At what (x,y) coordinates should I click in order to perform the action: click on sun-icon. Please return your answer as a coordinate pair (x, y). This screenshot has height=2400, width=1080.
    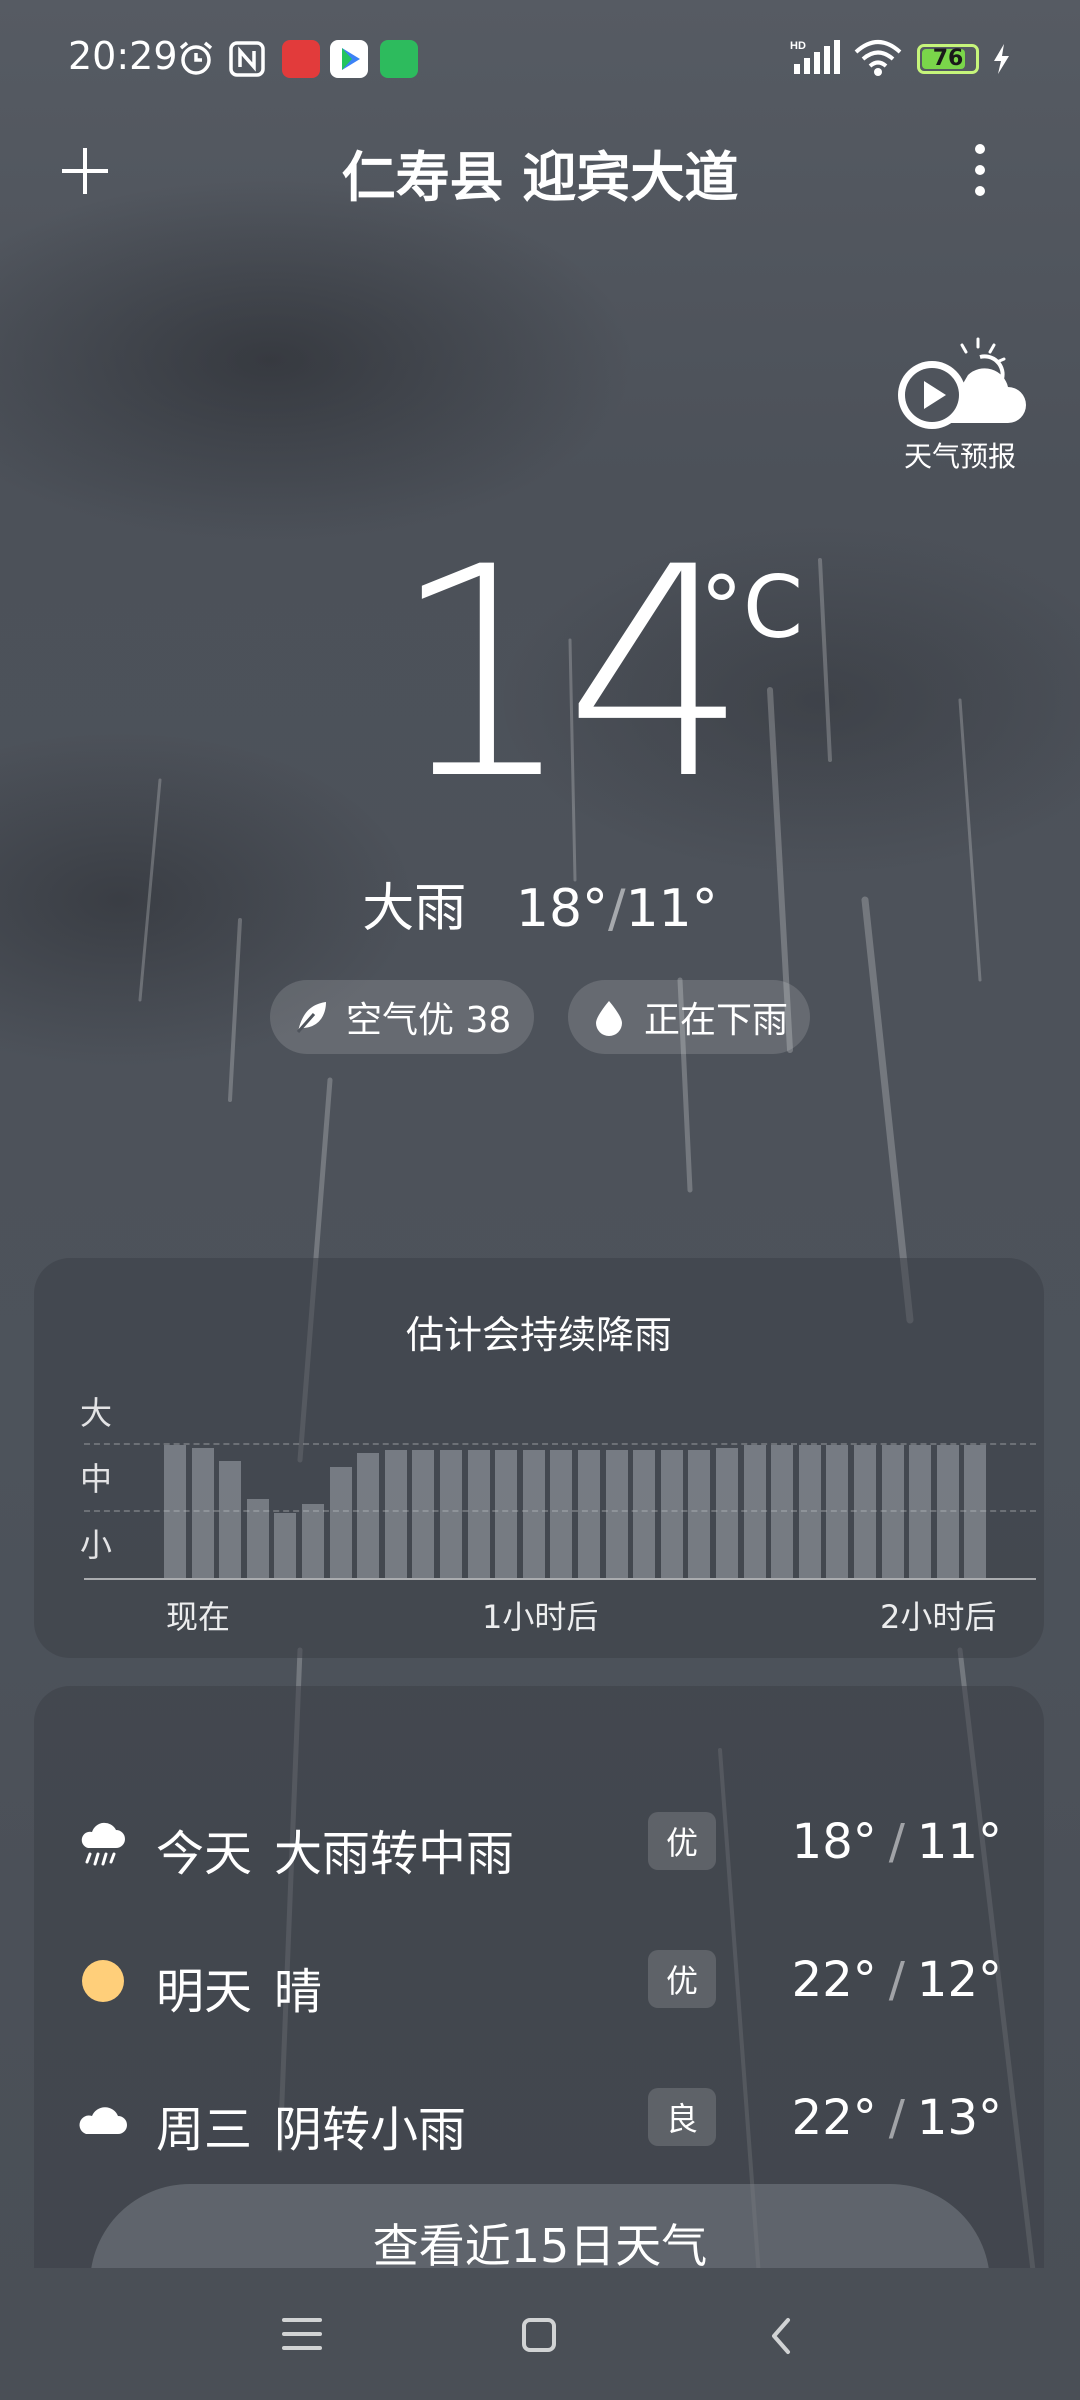
    Looking at the image, I should click on (103, 1981).